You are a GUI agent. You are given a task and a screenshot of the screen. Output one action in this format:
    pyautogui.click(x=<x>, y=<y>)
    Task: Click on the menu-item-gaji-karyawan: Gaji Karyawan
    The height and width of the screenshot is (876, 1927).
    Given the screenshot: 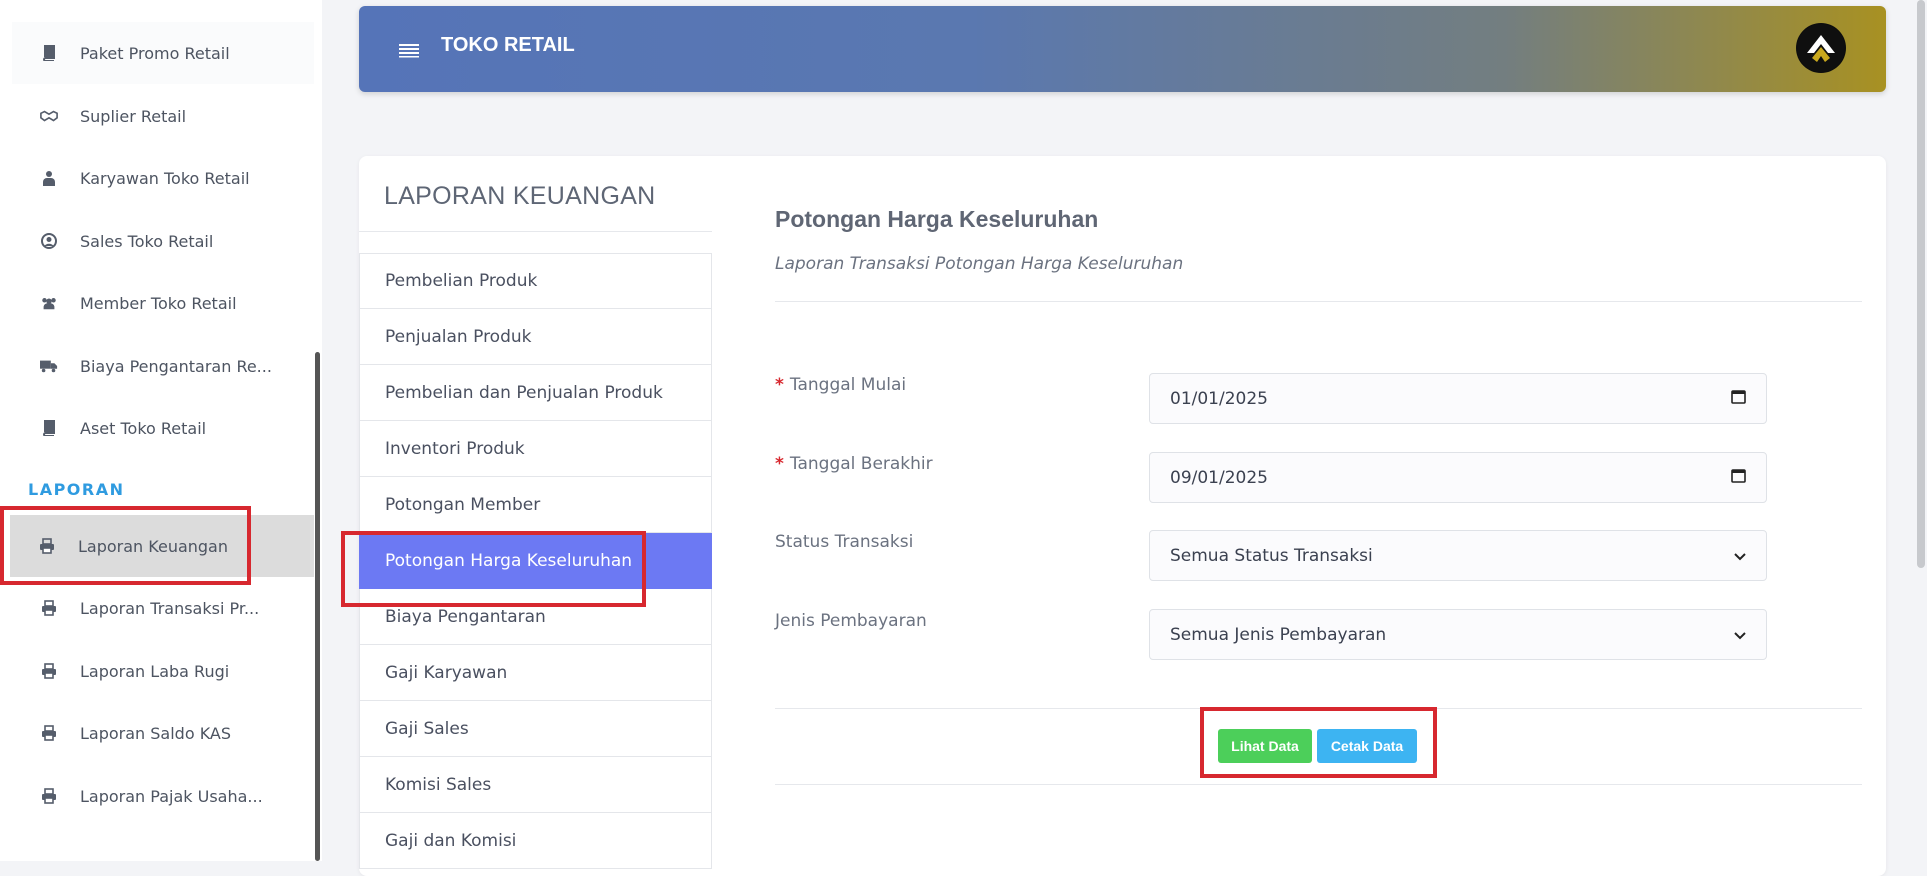 What is the action you would take?
    pyautogui.click(x=535, y=673)
    